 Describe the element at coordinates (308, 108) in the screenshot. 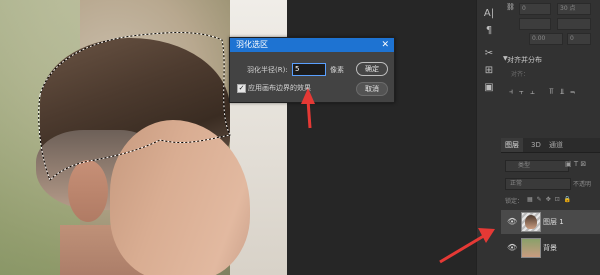

I see `annotation-arrow-up` at that location.